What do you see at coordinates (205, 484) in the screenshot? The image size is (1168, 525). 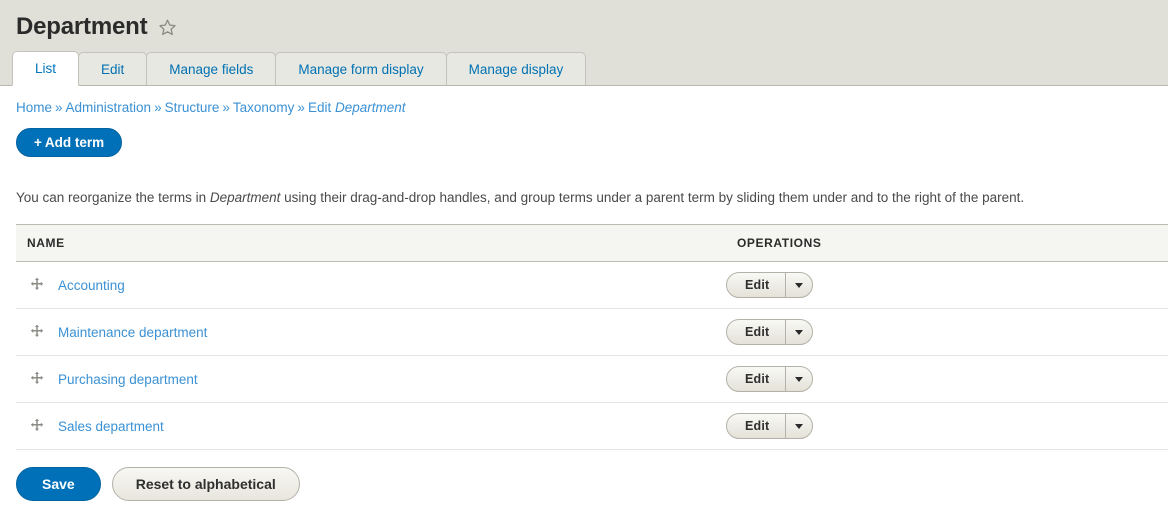 I see `reset-to-alphabetical-button: Reset to alphabetical` at bounding box center [205, 484].